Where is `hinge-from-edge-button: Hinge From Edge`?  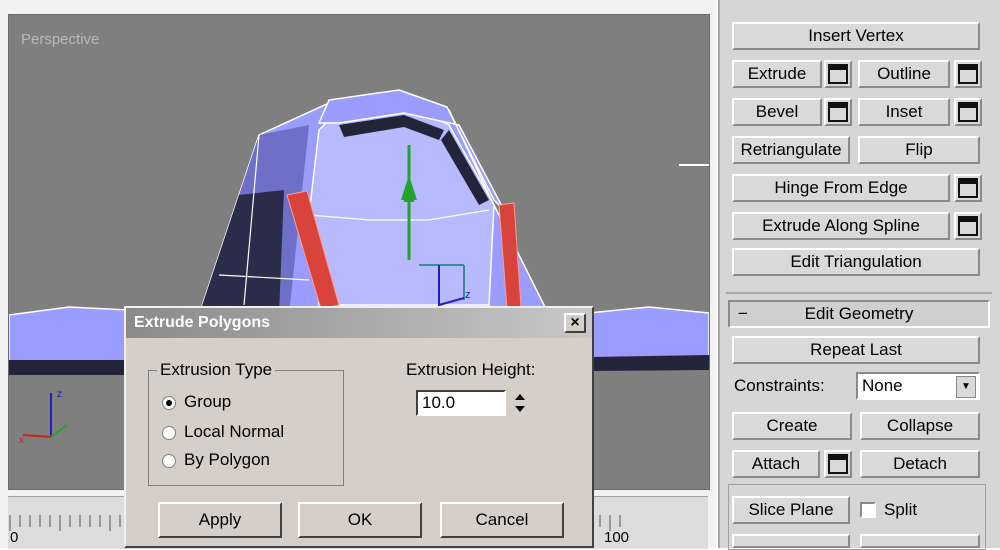 hinge-from-edge-button: Hinge From Edge is located at coordinates (841, 188).